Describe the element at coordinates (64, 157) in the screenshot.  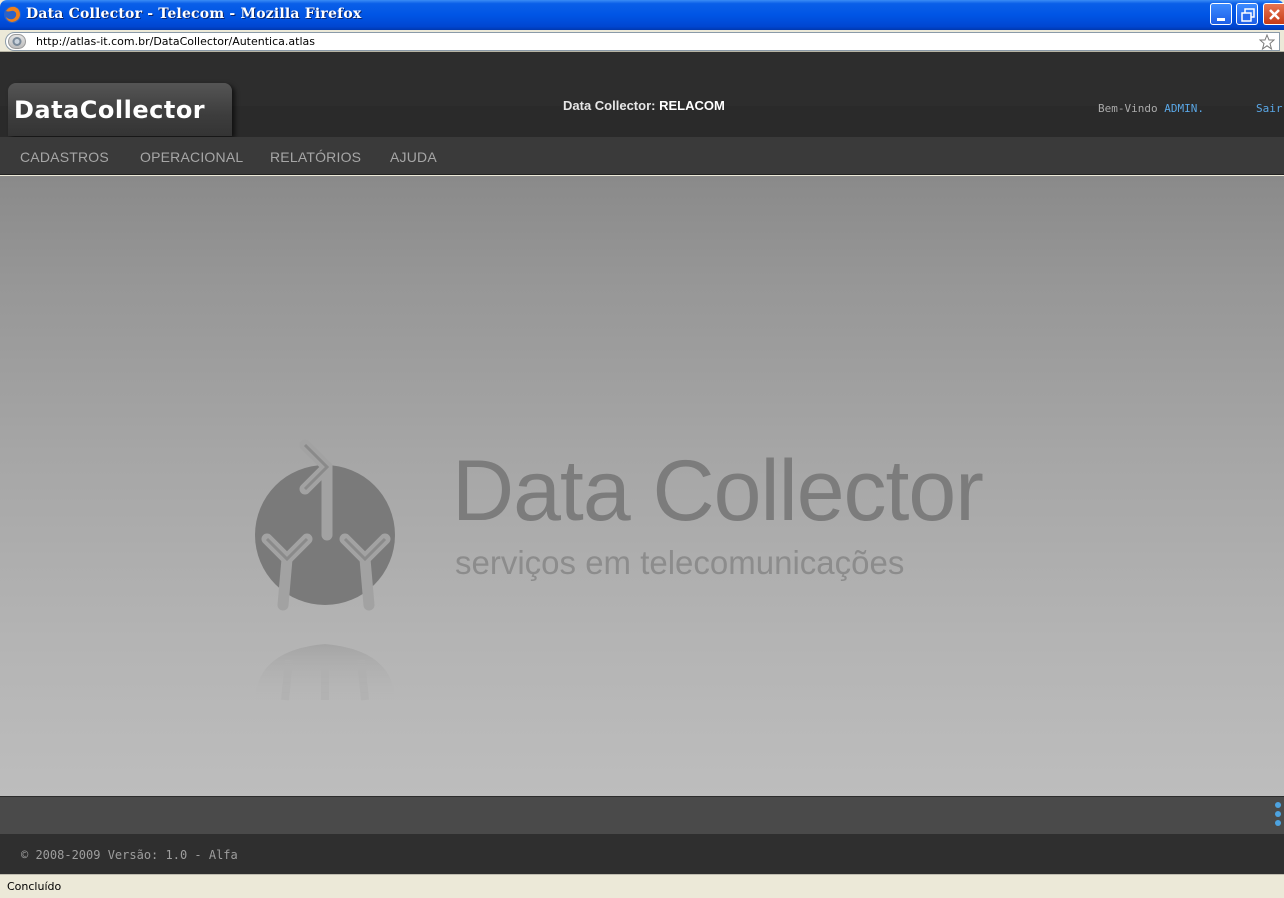
I see `menu-item-cadastros: CADASTROS` at that location.